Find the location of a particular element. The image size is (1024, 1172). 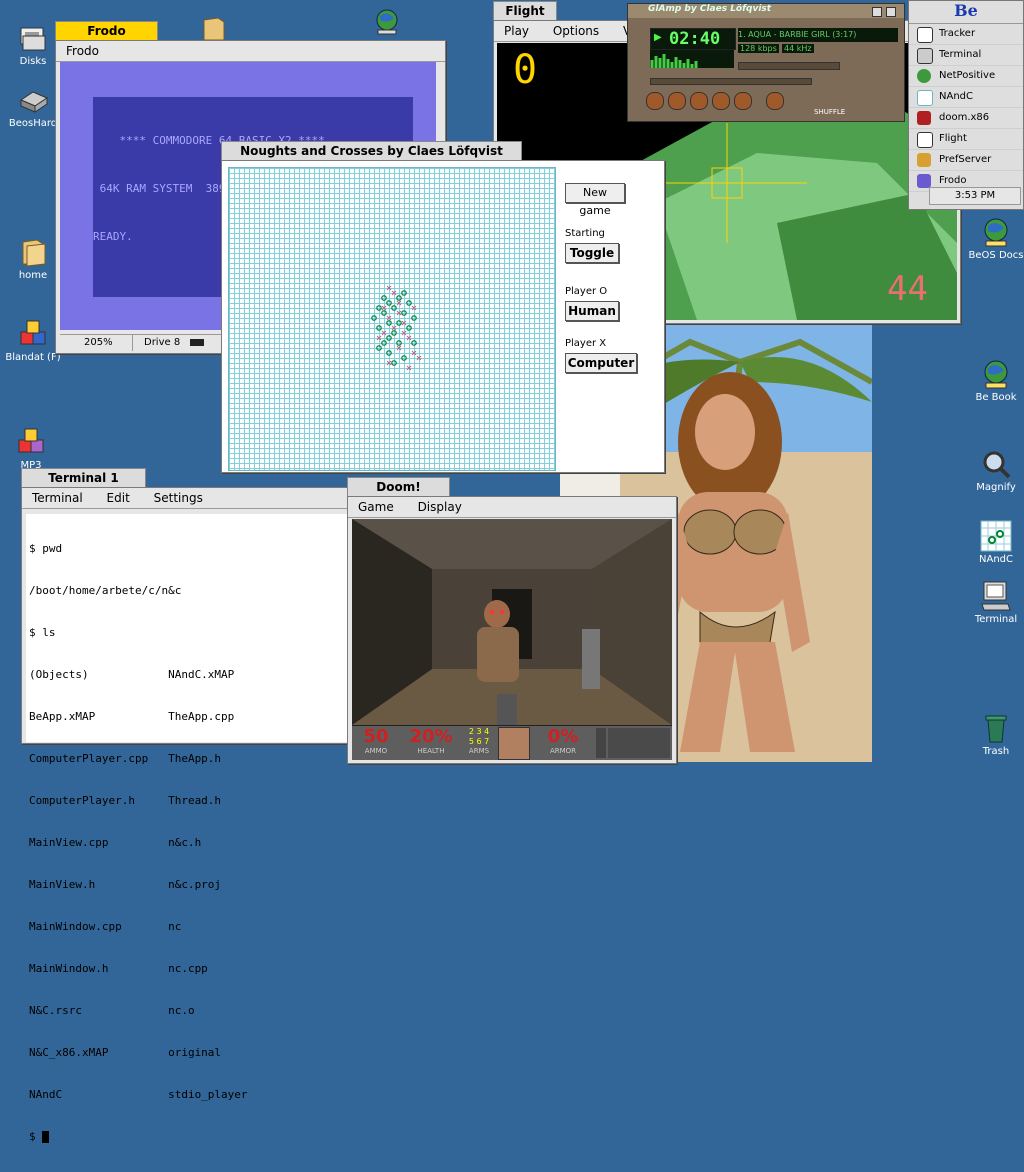

desktop-icon-beoshard: BeosHard is located at coordinates (33, 106).